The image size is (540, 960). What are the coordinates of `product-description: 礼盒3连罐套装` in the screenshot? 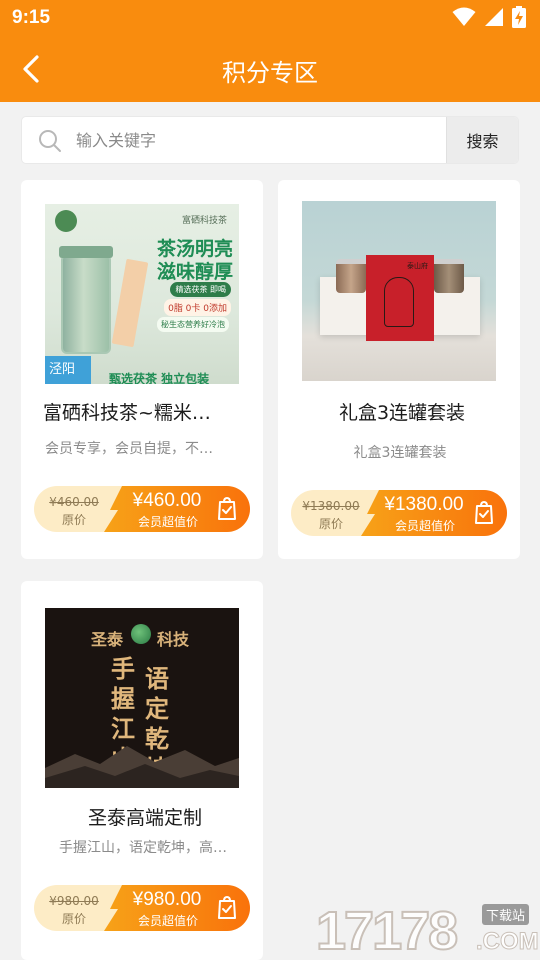 It's located at (400, 453).